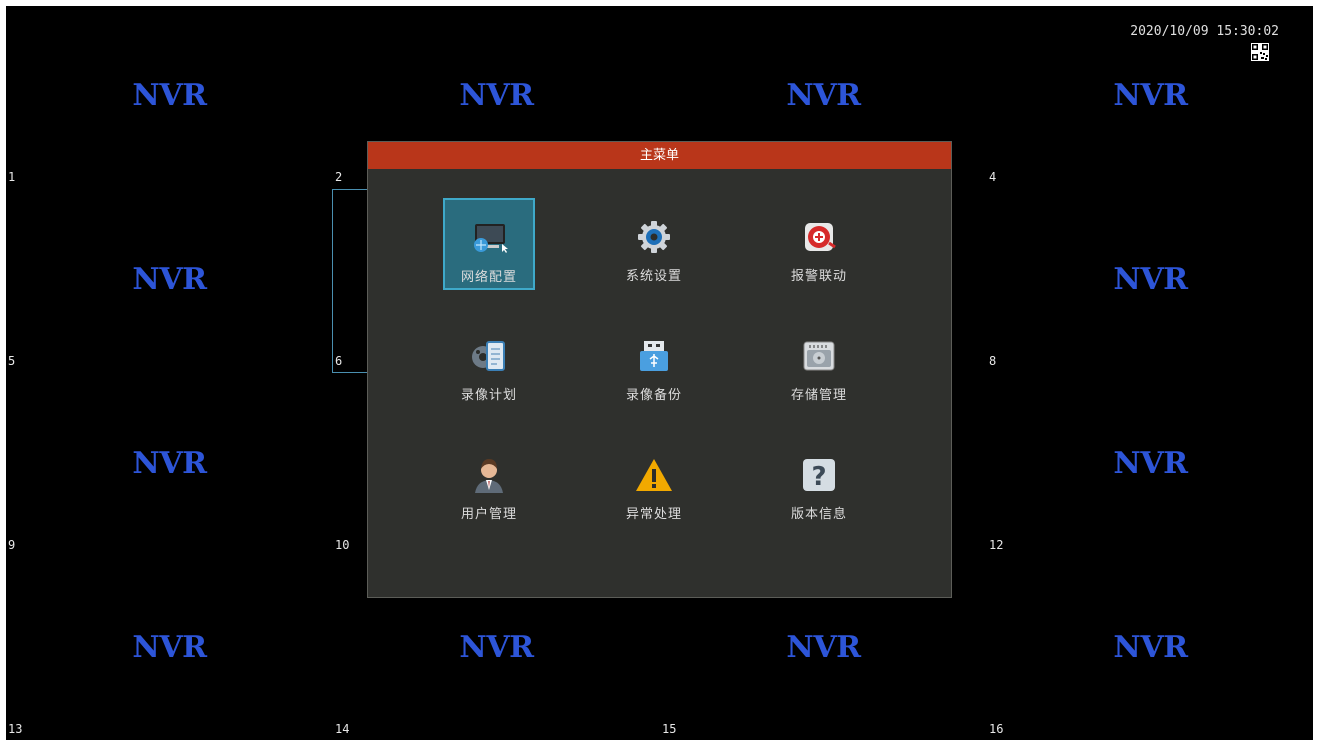 This screenshot has width=1319, height=740. What do you see at coordinates (488, 395) in the screenshot?
I see `menu-item-label: 录像计划` at bounding box center [488, 395].